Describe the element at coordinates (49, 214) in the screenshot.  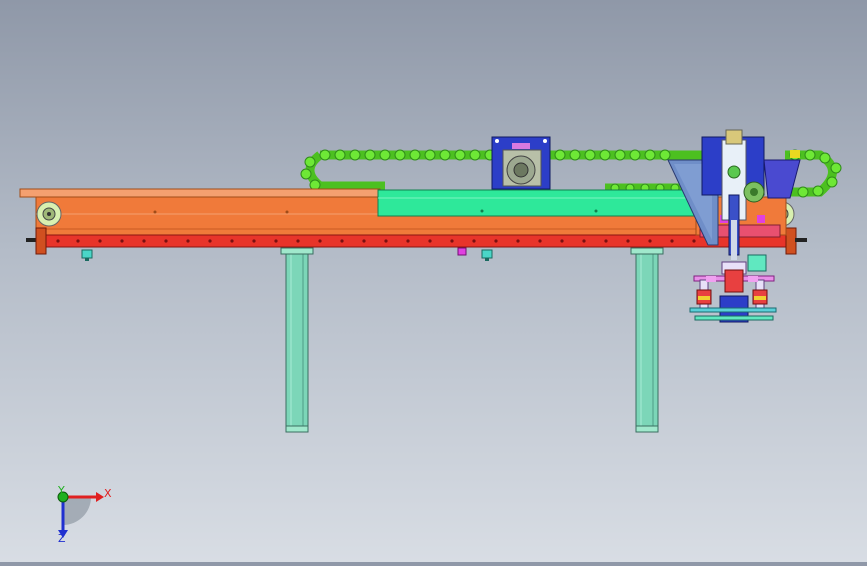
I see `left-pulley` at that location.